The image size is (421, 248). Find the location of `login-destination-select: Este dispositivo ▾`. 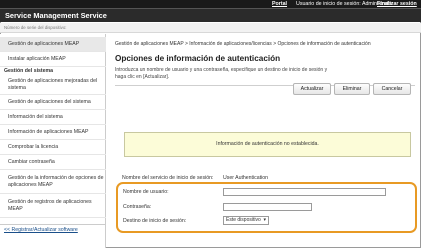

login-destination-select: Este dispositivo ▾ is located at coordinates (246, 220).